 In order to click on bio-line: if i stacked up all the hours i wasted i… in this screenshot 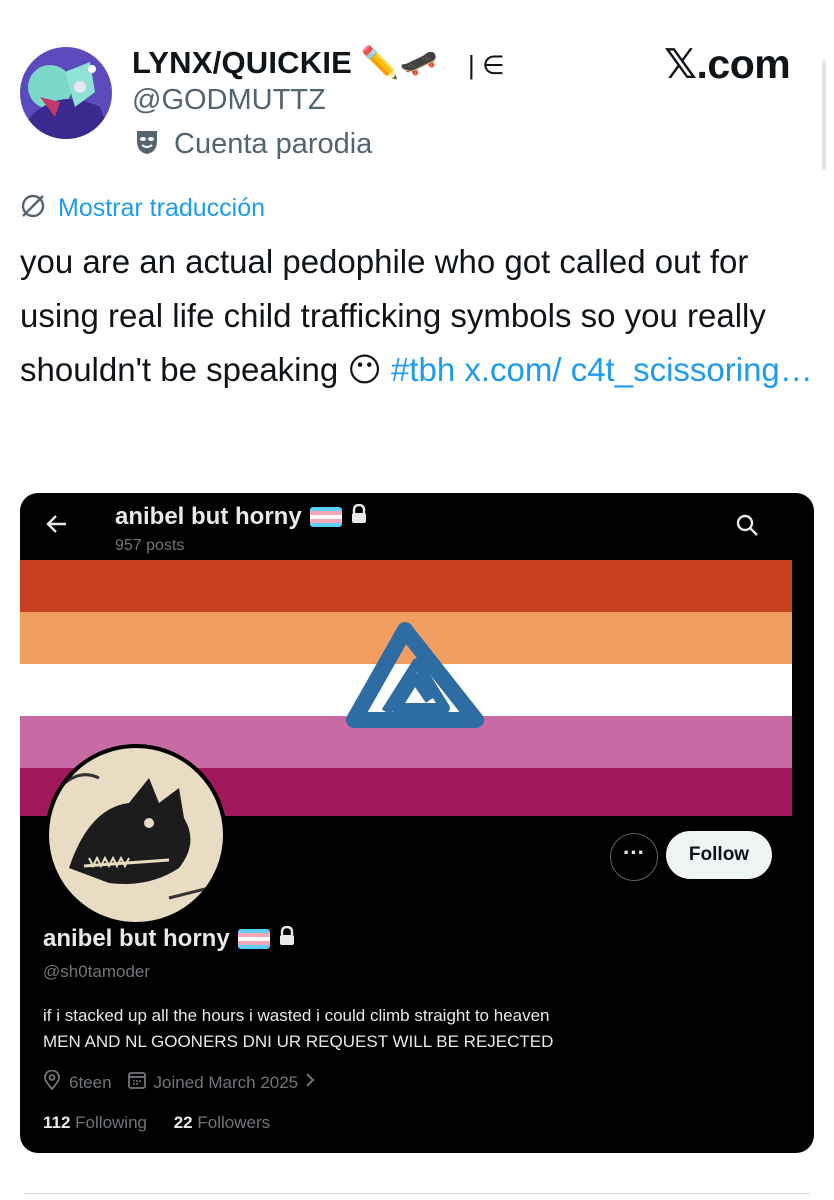, I will do `click(296, 1015)`.